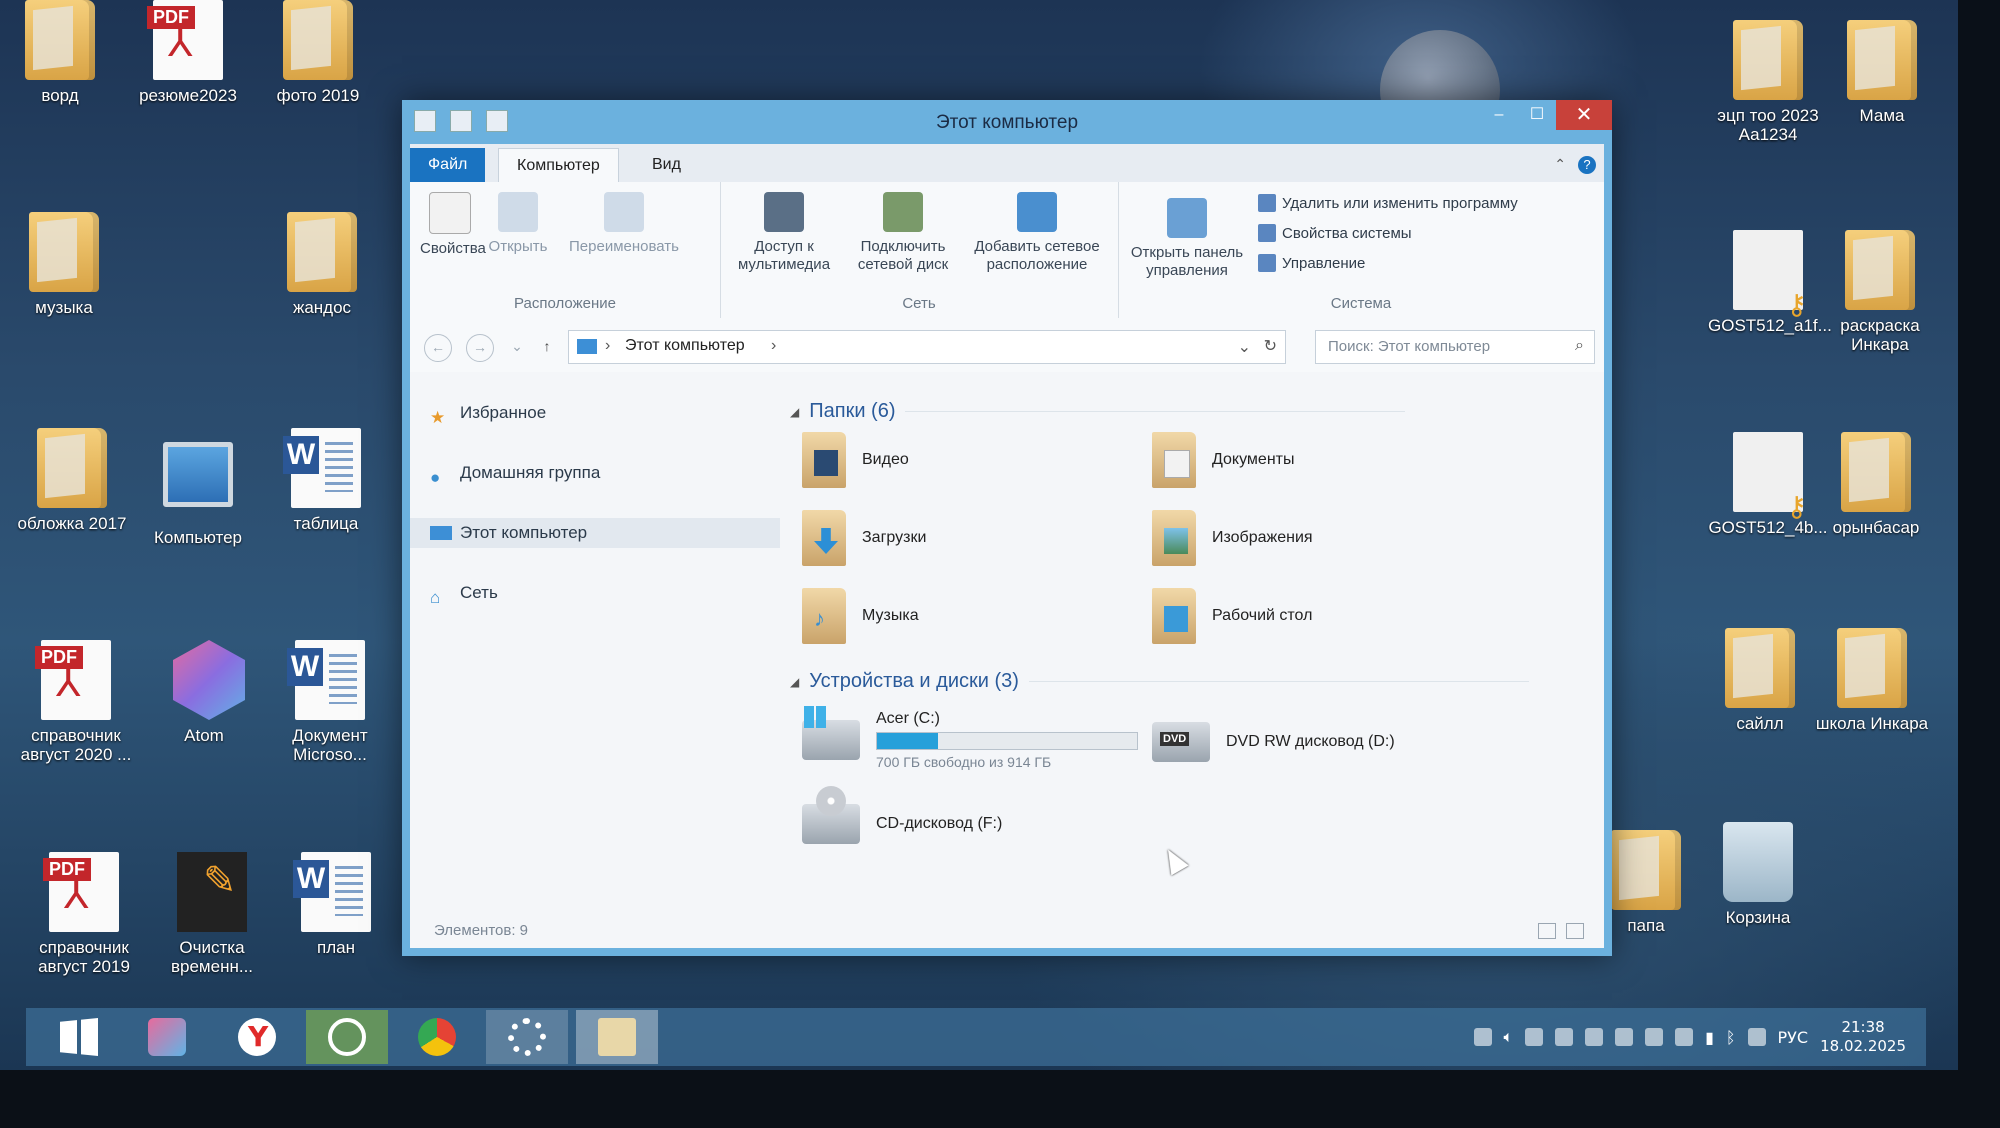  What do you see at coordinates (1547, 931) in the screenshot?
I see `details-view-icon` at bounding box center [1547, 931].